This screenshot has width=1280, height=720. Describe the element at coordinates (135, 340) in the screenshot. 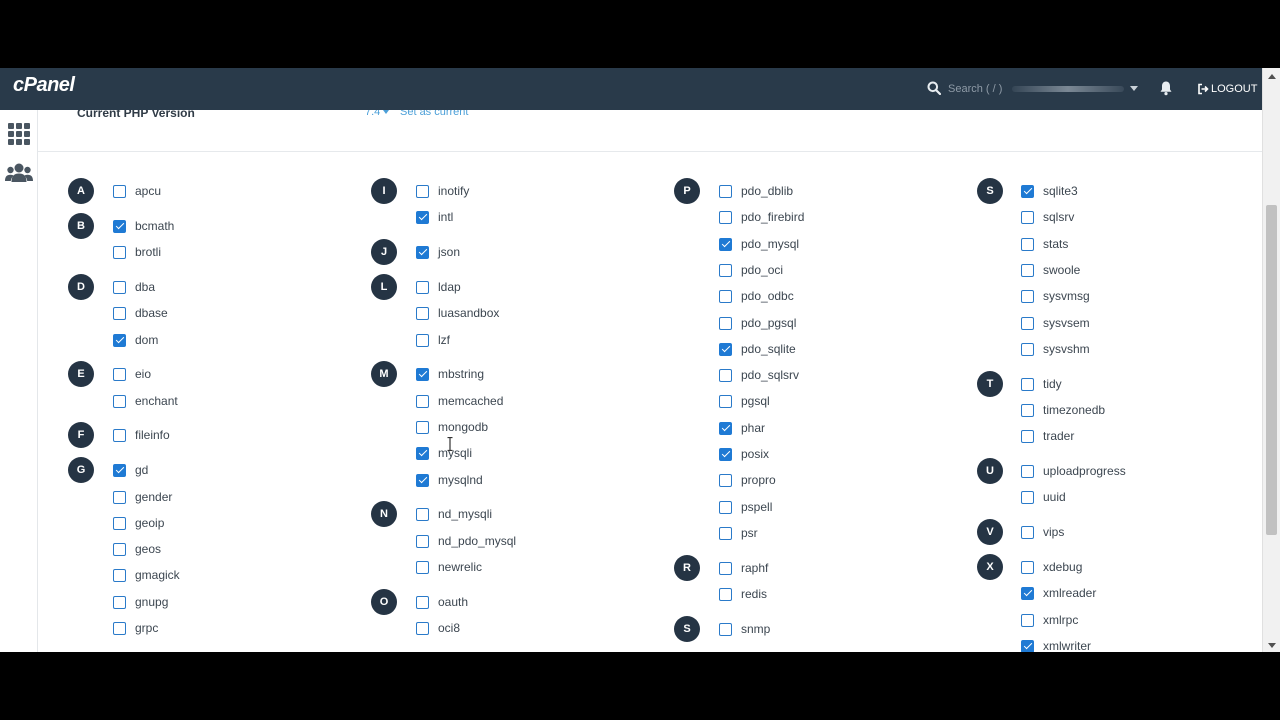

I see `extension-dom: dom` at that location.